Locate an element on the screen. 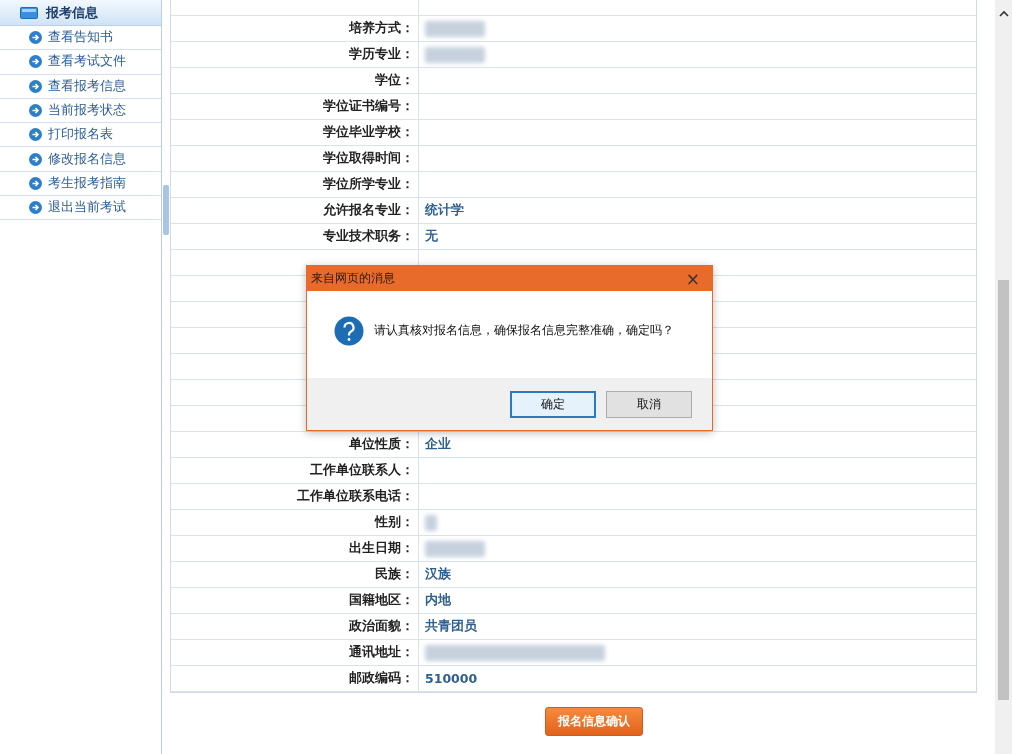 Image resolution: width=1012 pixels, height=754 pixels. field-label: 出生日期： is located at coordinates (381, 548).